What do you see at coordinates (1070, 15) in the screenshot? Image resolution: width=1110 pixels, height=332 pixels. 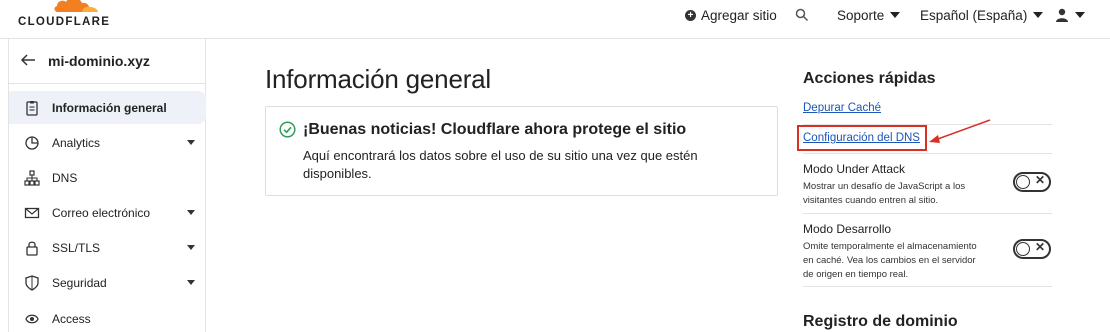 I see `user-menu` at bounding box center [1070, 15].